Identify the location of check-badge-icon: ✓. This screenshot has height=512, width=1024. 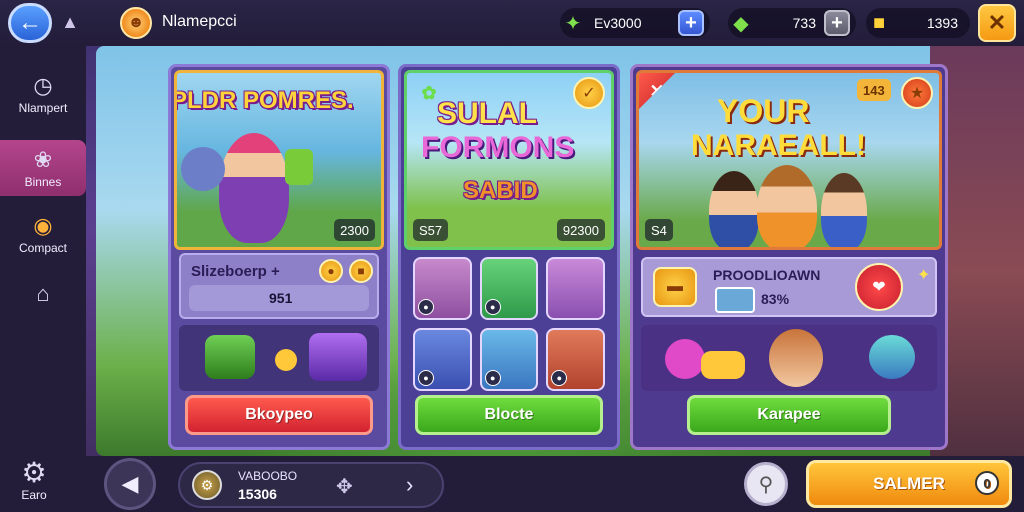
(589, 93).